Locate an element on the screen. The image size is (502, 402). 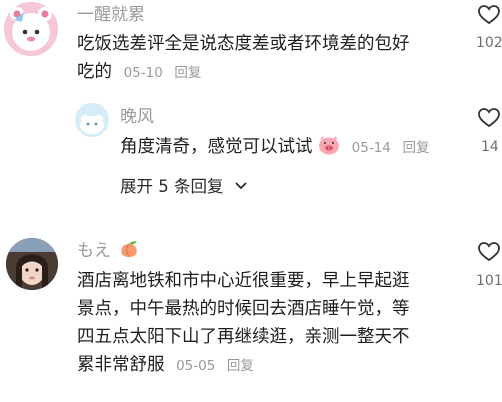
comment-text-line: 四五点太阳下山了再继续逛，亲测一整天不 is located at coordinates (243, 337).